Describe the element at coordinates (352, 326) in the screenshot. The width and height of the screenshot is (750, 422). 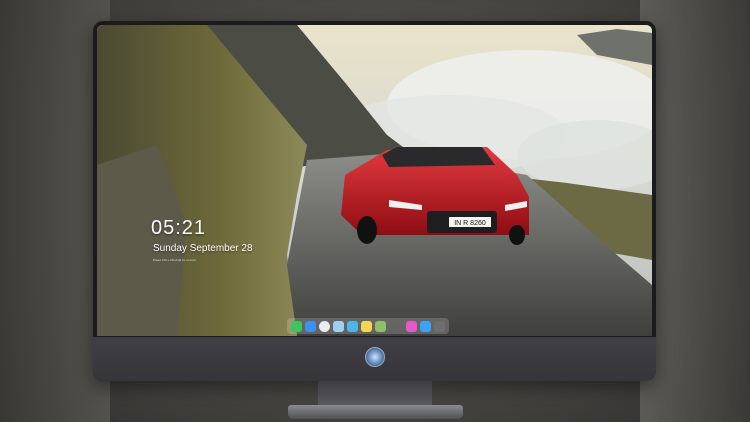
I see `clapper-icon` at that location.